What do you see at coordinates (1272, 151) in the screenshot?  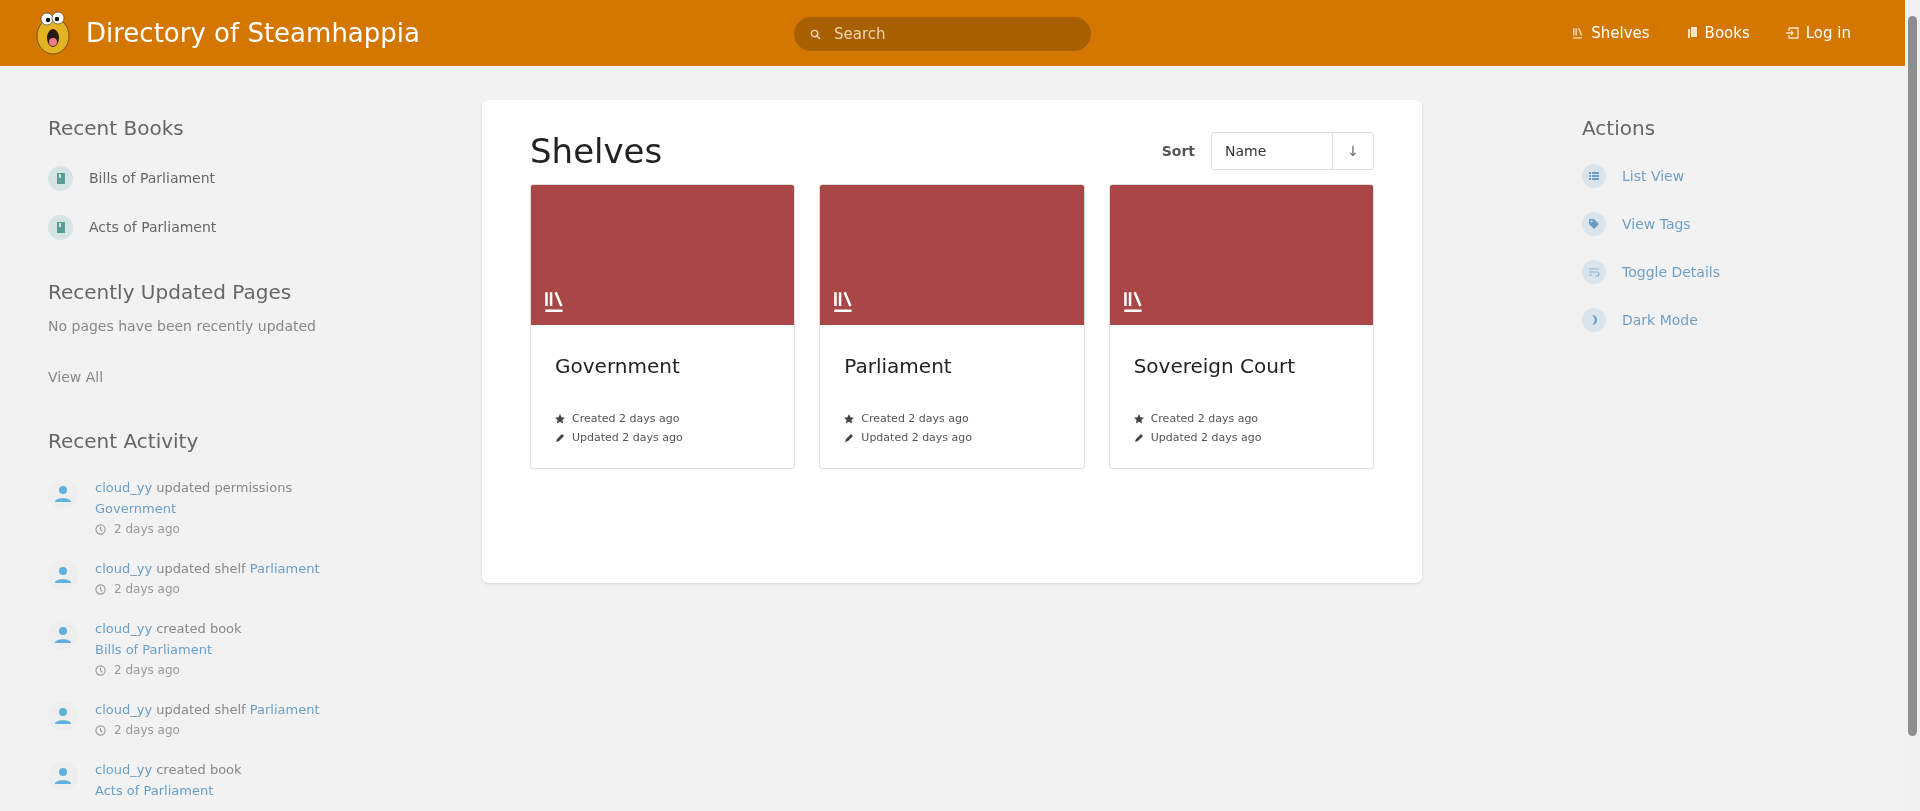 I see `sort-dropdown: Name` at bounding box center [1272, 151].